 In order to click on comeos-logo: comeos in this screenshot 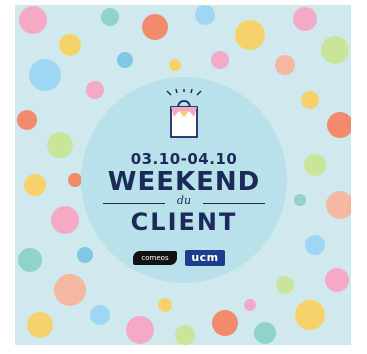, I will do `click(155, 258)`.